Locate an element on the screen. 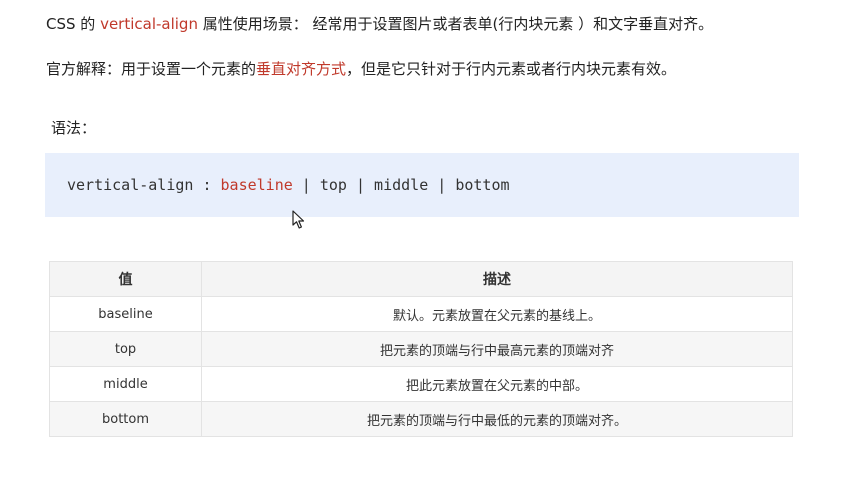  description-cell: 默认。元素放置在父元素的基线上。 is located at coordinates (497, 314).